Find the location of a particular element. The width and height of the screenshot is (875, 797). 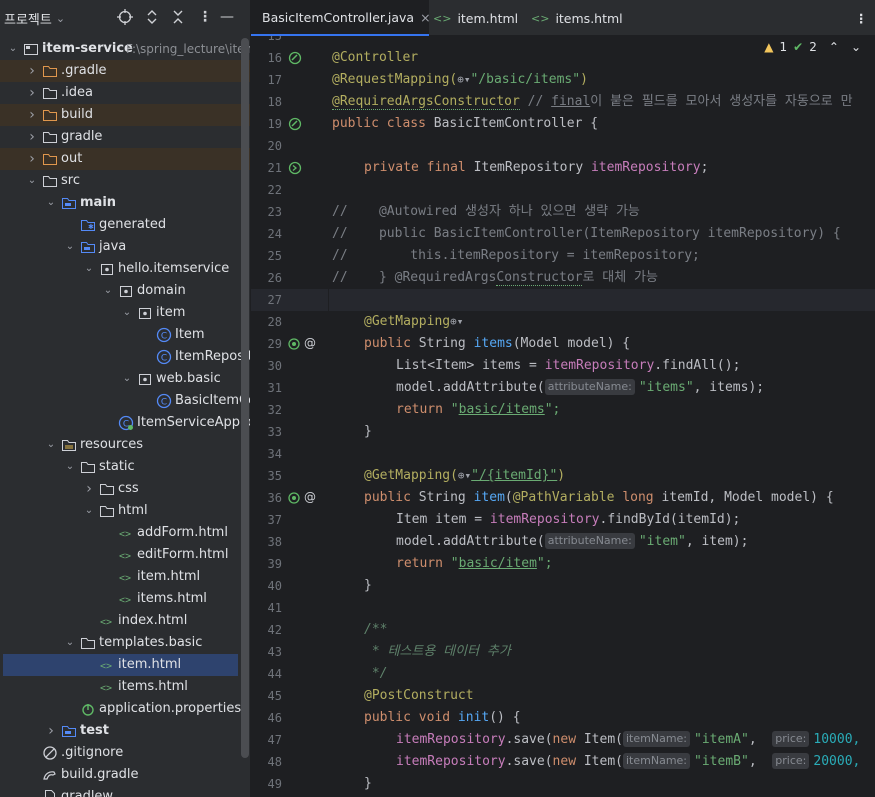

tree-item: <> editForm.html is located at coordinates (125, 555).